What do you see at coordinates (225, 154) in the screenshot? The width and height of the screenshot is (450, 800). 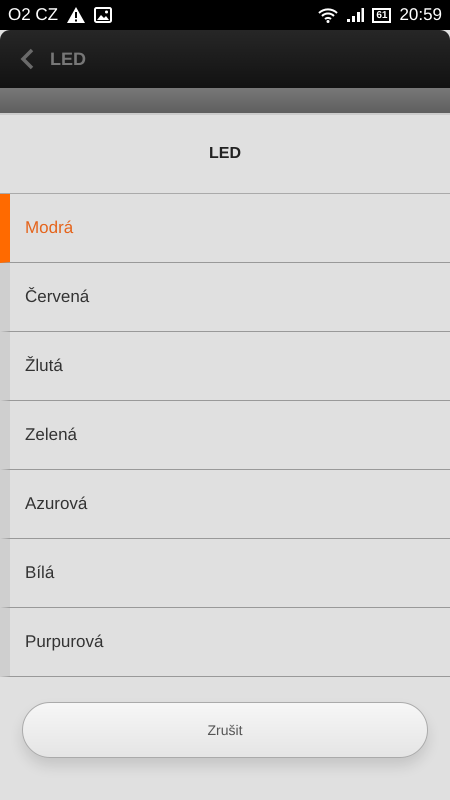 I see `dialog-title: LED` at bounding box center [225, 154].